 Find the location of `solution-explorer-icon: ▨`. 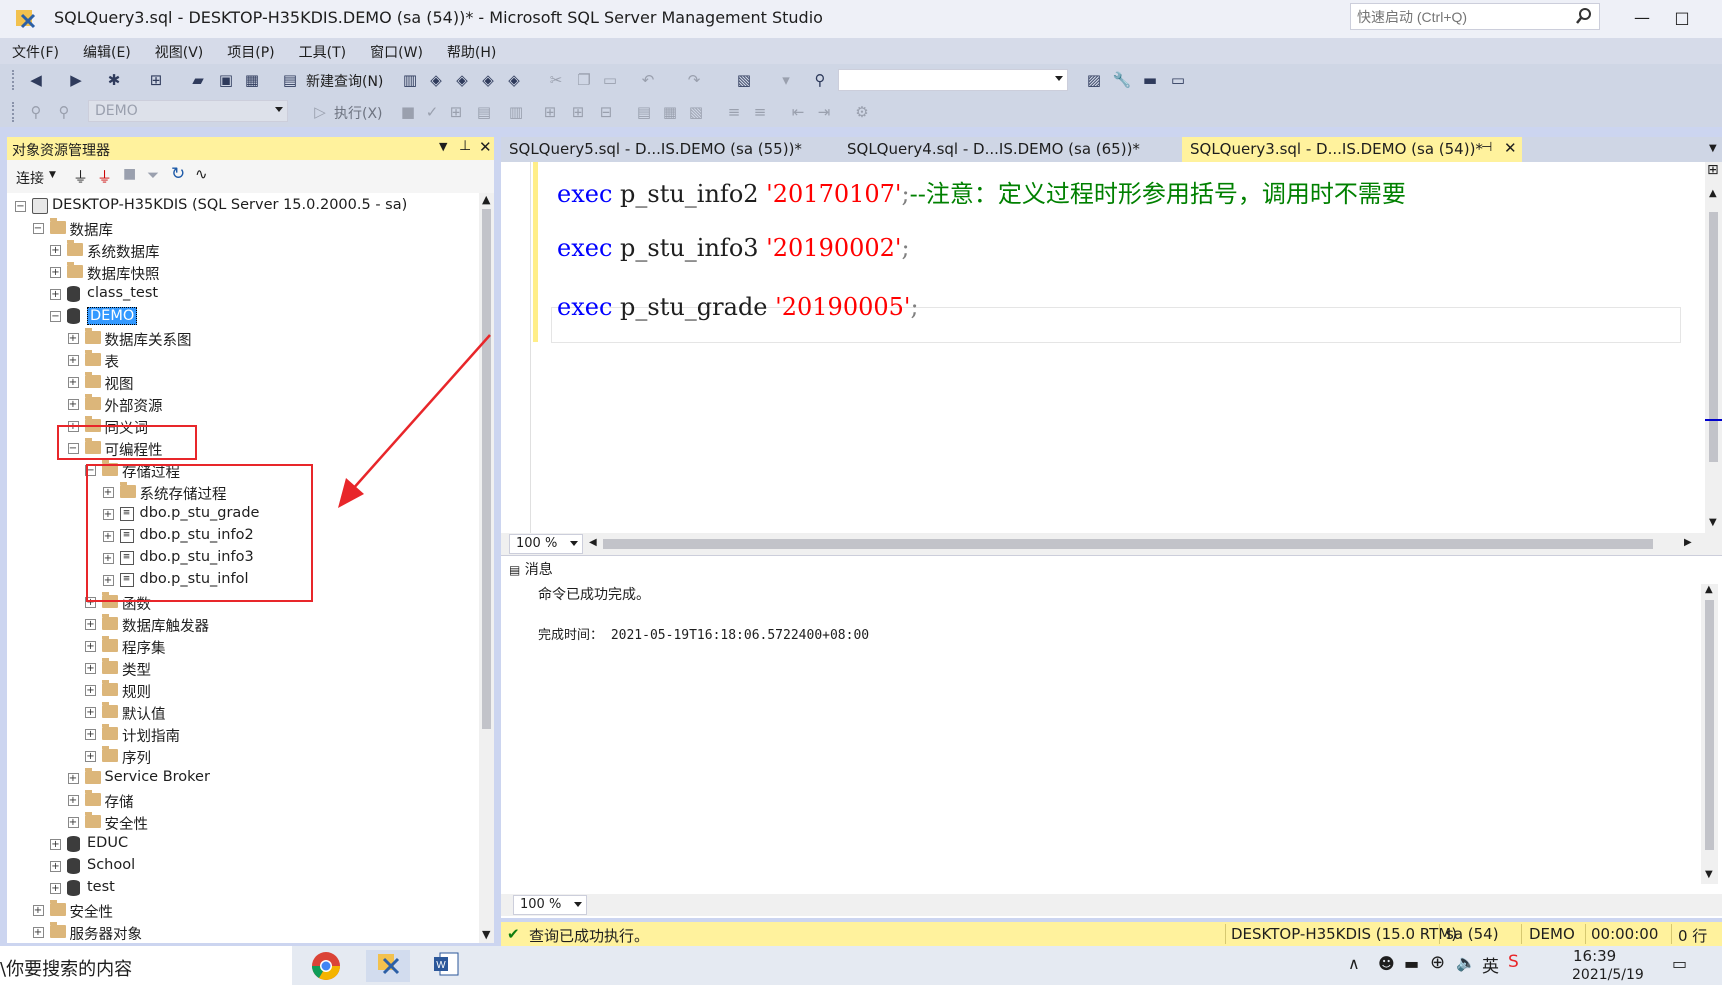

solution-explorer-icon: ▨ is located at coordinates (1094, 80).